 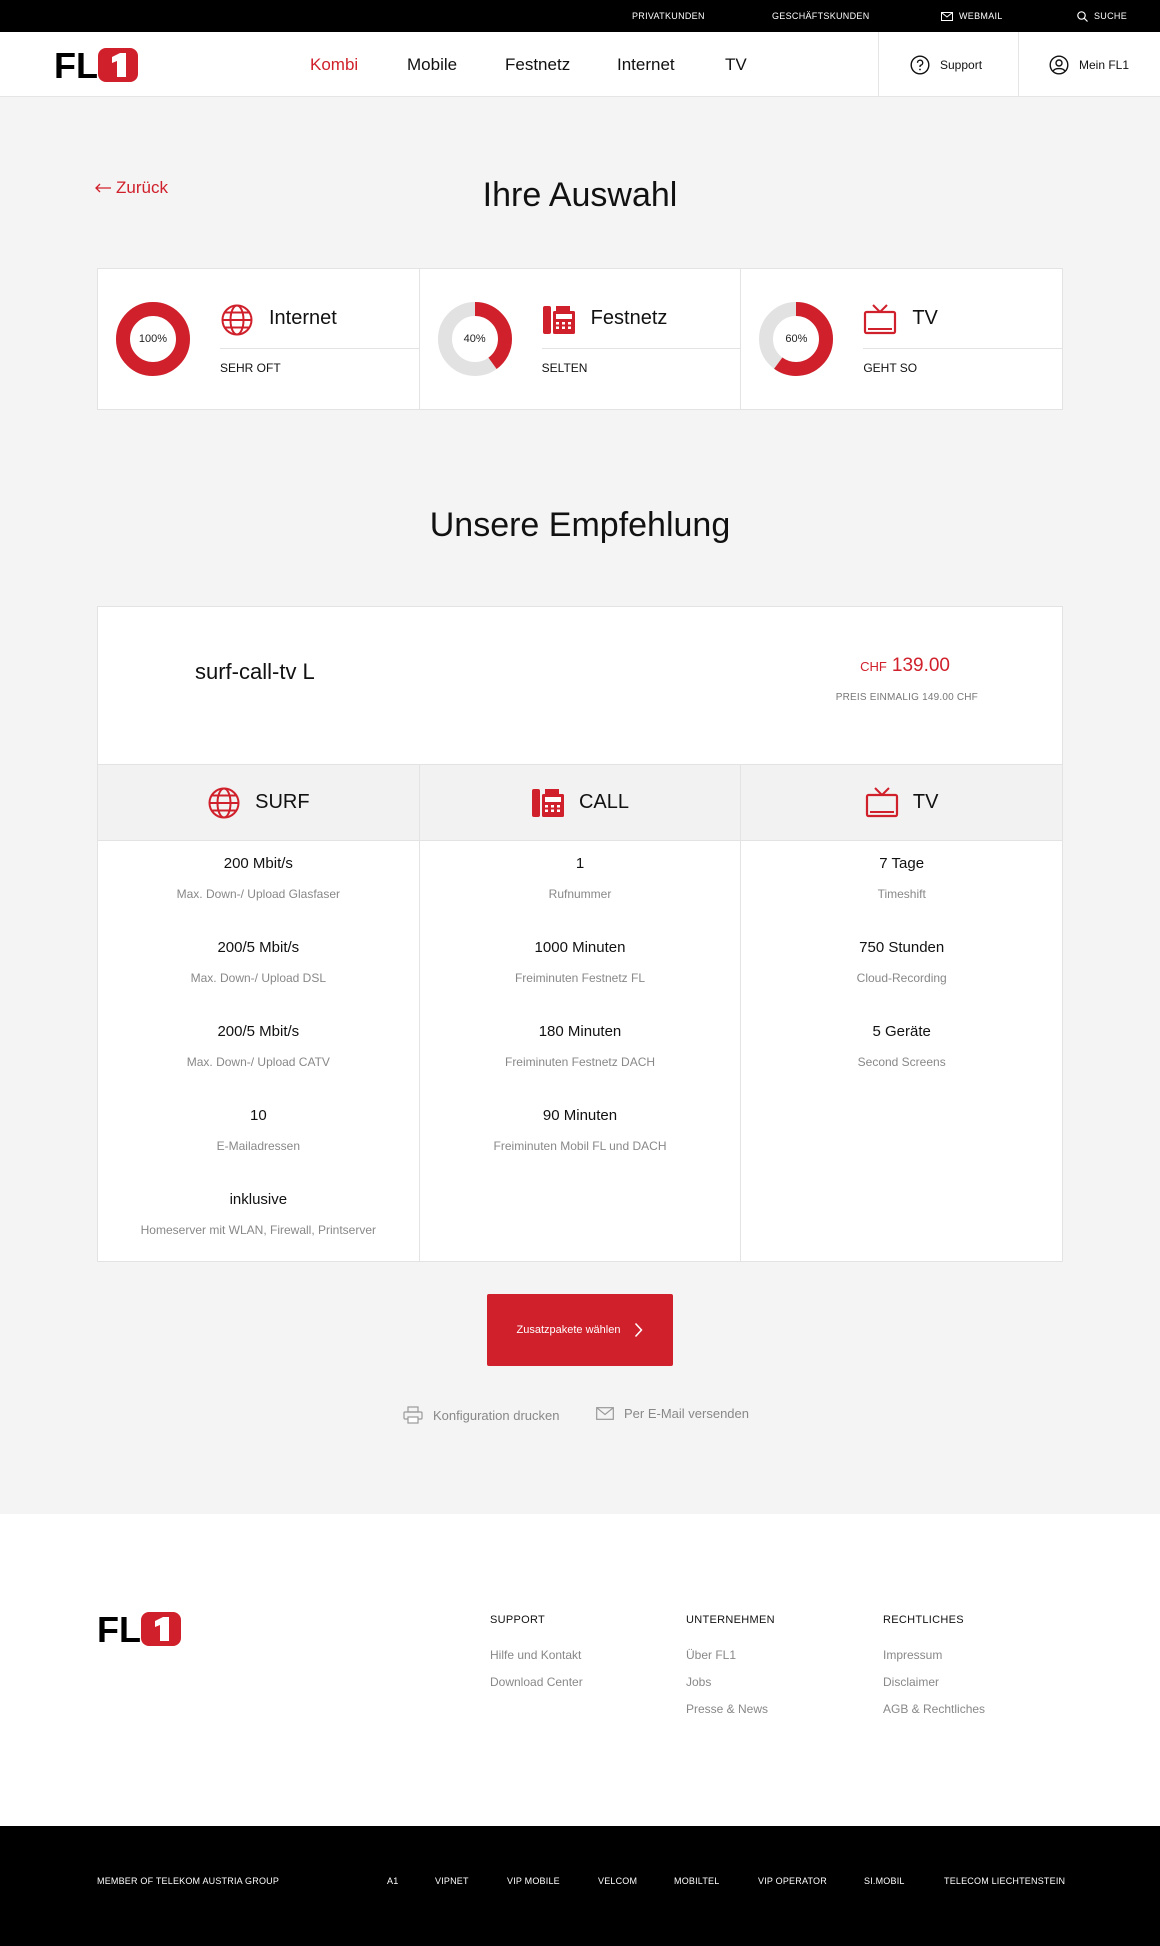 I want to click on selection-card-tv: 60% TV GEHT SO, so click(x=902, y=339).